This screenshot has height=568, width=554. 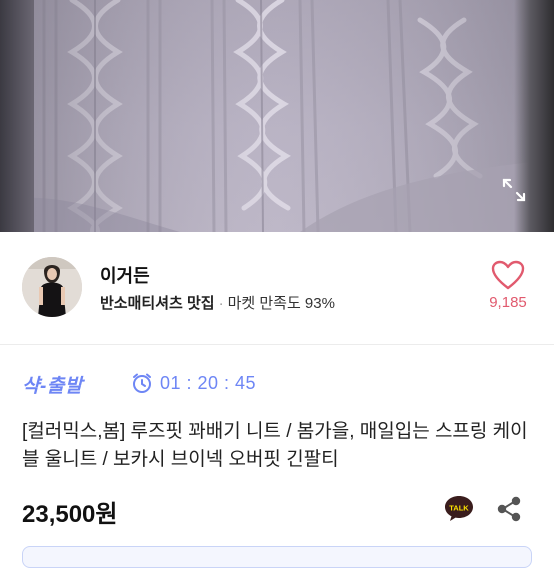 I want to click on talk-button: TALK, so click(x=459, y=508).